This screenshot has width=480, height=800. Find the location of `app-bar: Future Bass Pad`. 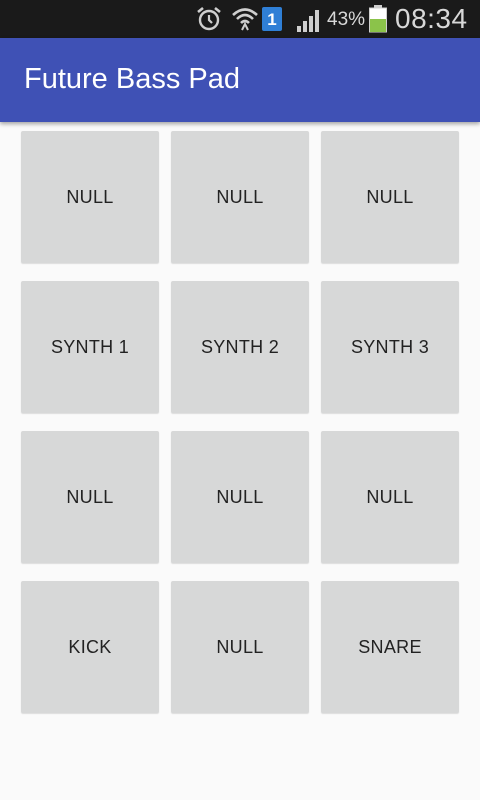

app-bar: Future Bass Pad is located at coordinates (240, 80).